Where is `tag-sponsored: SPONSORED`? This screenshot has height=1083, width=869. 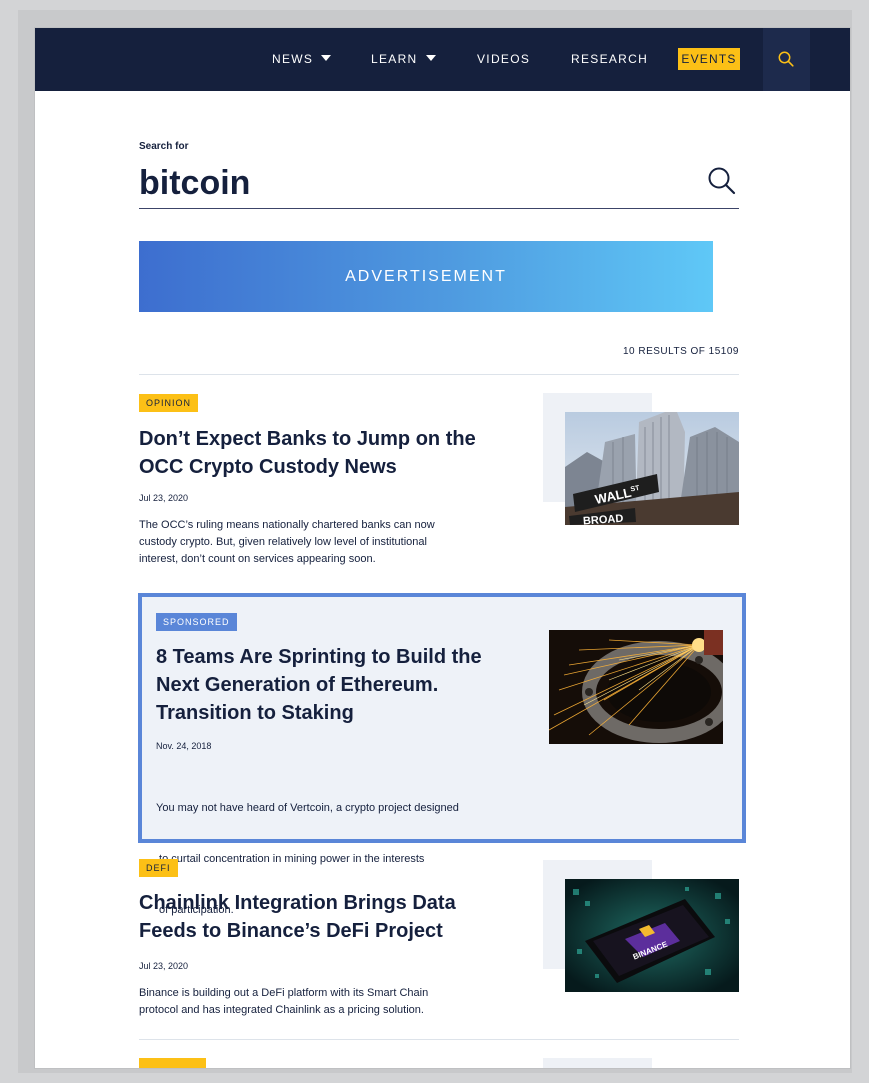 tag-sponsored: SPONSORED is located at coordinates (196, 622).